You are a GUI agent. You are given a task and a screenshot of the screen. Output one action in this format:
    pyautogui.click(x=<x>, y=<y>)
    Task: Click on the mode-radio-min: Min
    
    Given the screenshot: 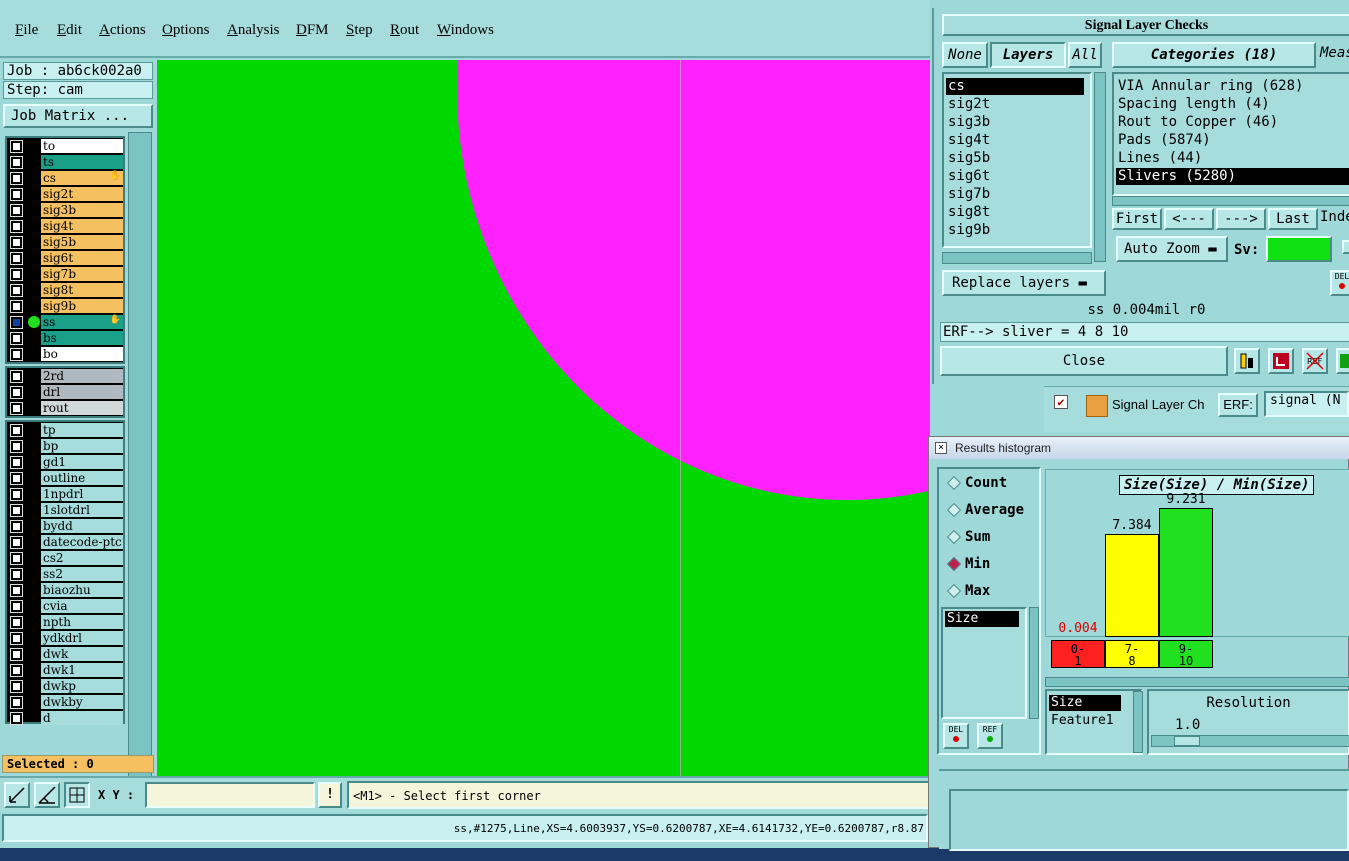 What is the action you would take?
    pyautogui.click(x=968, y=564)
    